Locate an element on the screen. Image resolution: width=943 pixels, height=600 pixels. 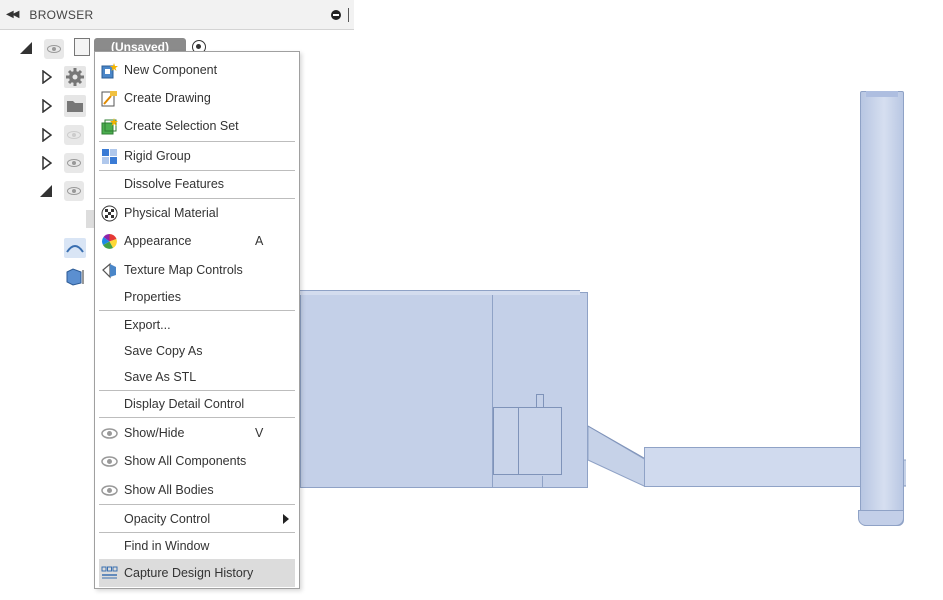
hidden-eye-icon is located at coordinates (74, 135).